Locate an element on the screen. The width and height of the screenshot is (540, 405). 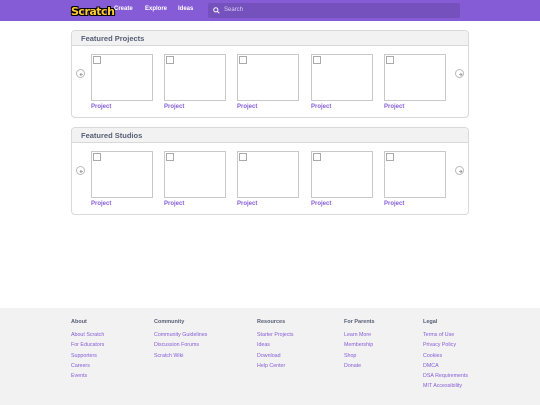
footer-link: MIT Accessibility is located at coordinates (445, 388).